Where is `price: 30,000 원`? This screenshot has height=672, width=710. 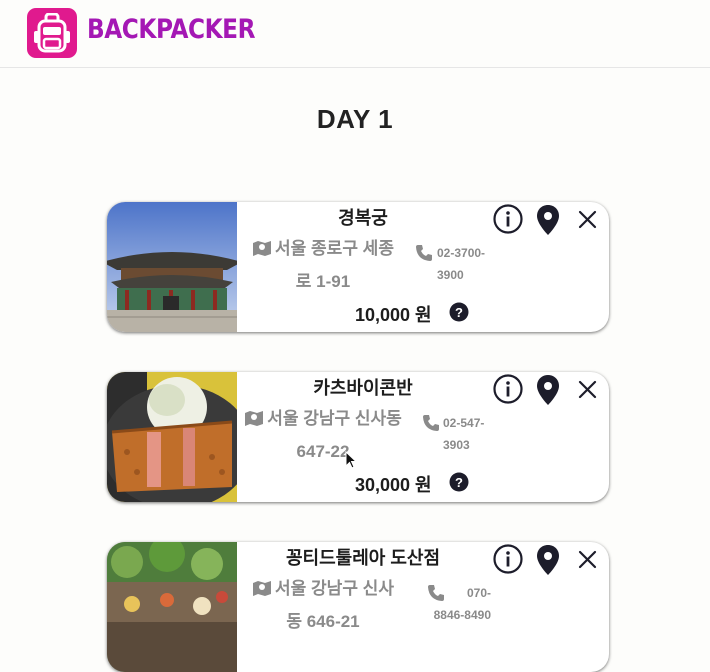 price: 30,000 원 is located at coordinates (393, 485).